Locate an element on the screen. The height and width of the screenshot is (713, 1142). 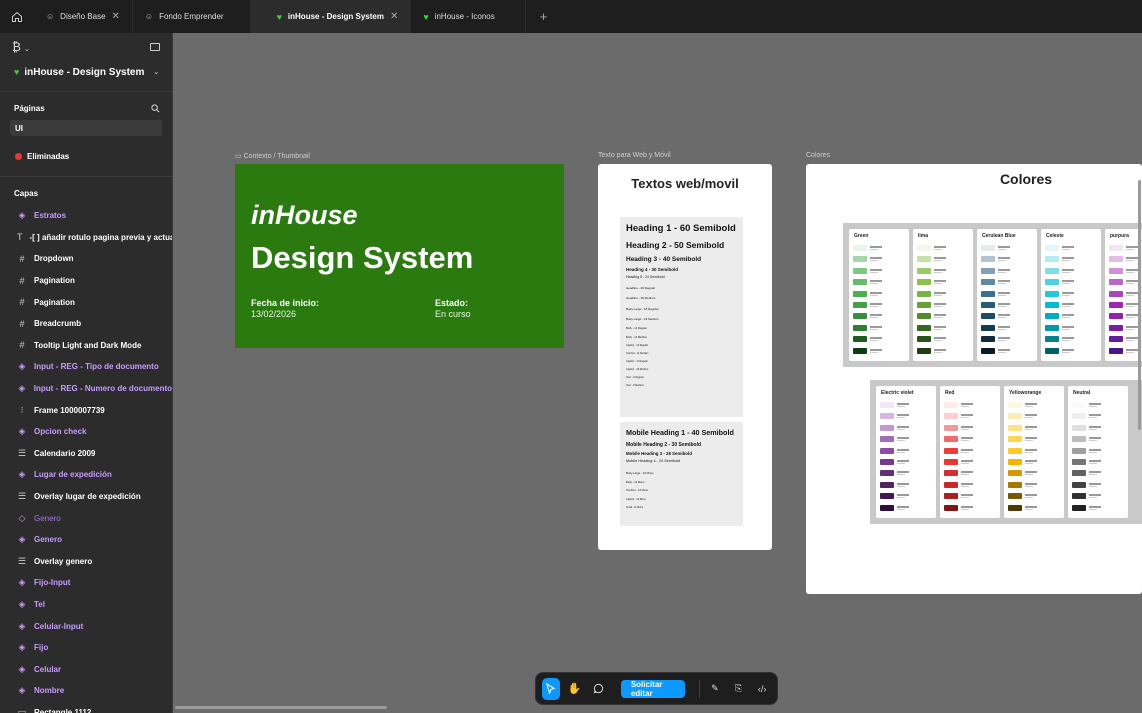
horizontal-scrollbar is located at coordinates (281, 707).